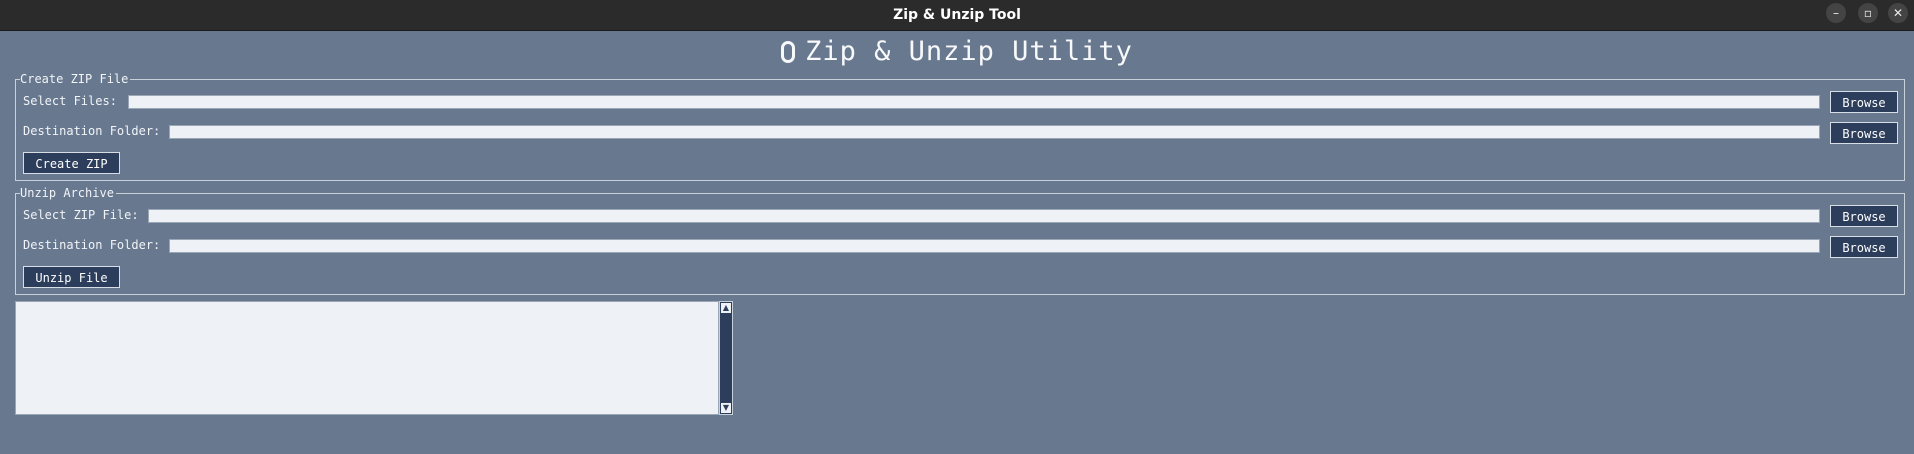 The image size is (1914, 454). Describe the element at coordinates (974, 102) in the screenshot. I see `select-files-input` at that location.